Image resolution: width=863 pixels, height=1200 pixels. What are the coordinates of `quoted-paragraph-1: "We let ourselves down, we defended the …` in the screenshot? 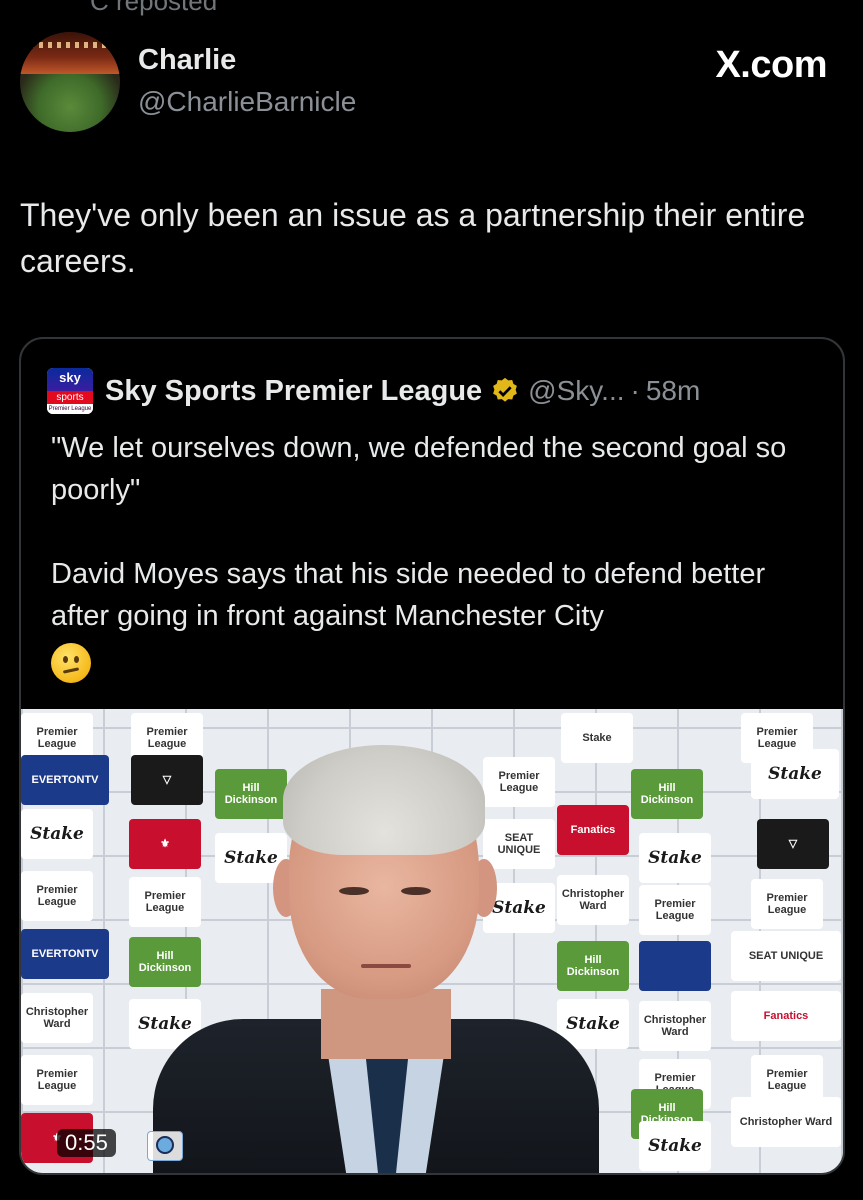 It's located at (419, 469).